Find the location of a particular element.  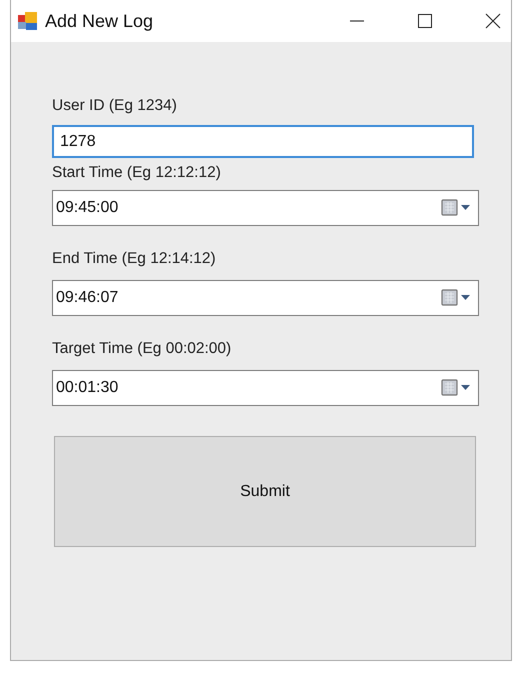

time-value: 09:45:00 is located at coordinates (88, 208).